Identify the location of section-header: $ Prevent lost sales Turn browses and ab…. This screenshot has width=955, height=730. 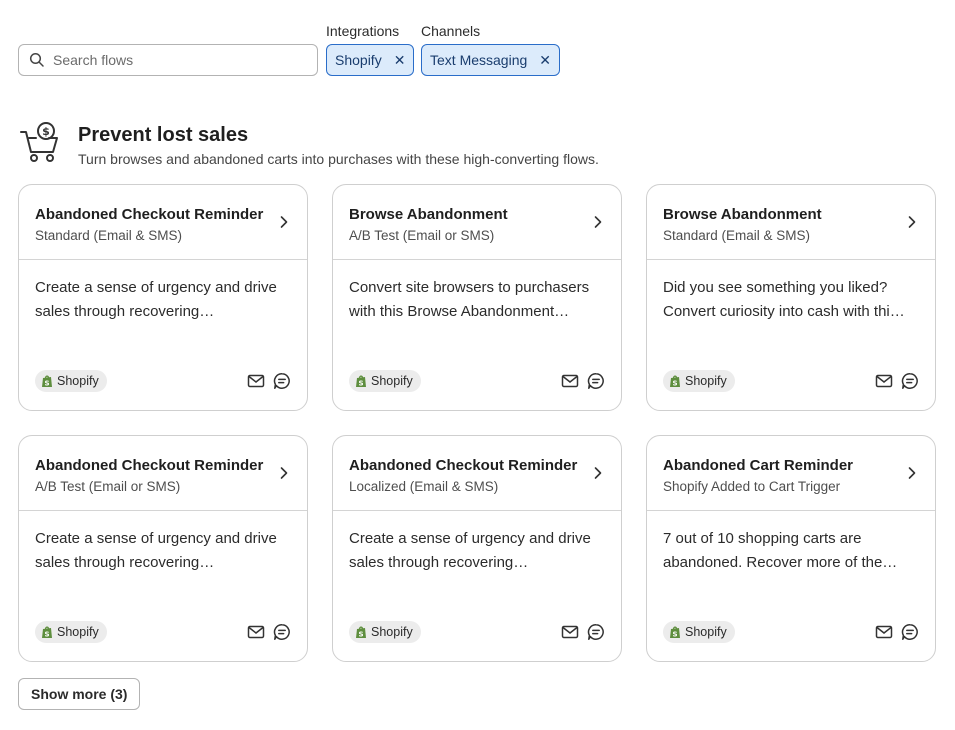
(308, 143).